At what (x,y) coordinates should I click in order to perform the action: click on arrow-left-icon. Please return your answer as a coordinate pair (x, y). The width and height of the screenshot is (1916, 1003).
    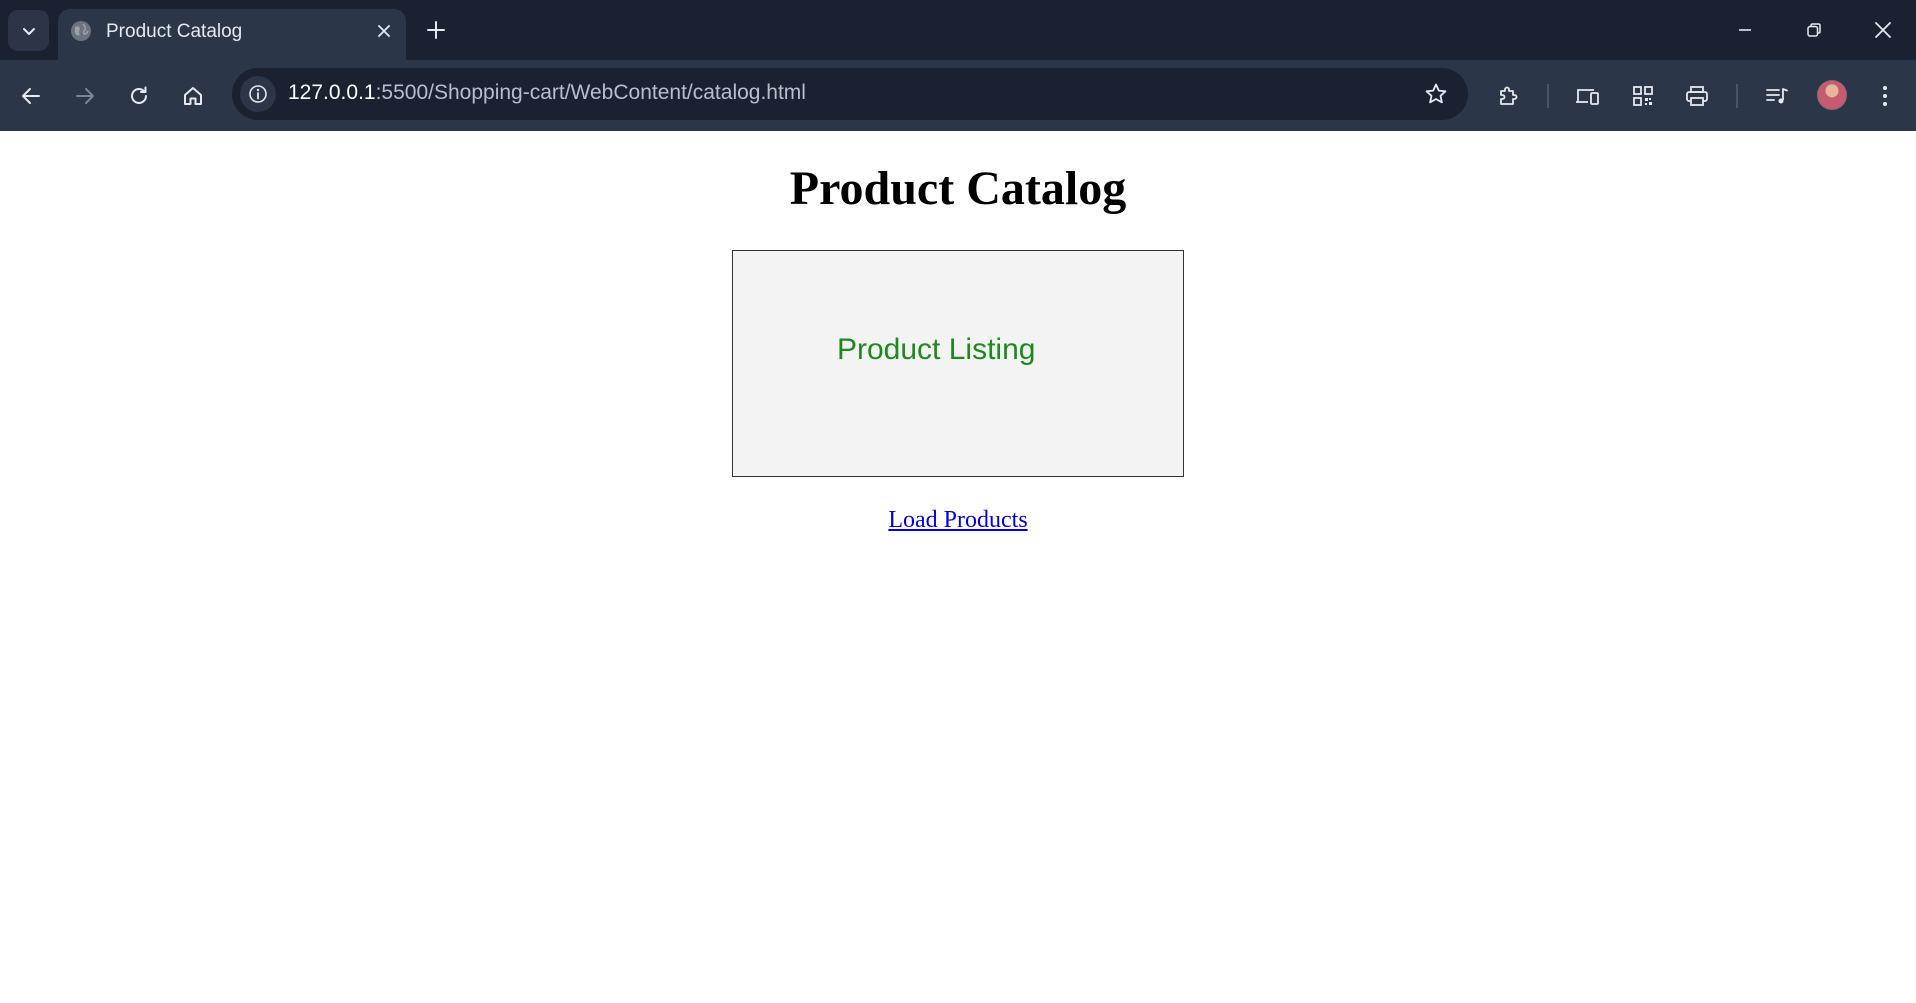
    Looking at the image, I should click on (31, 96).